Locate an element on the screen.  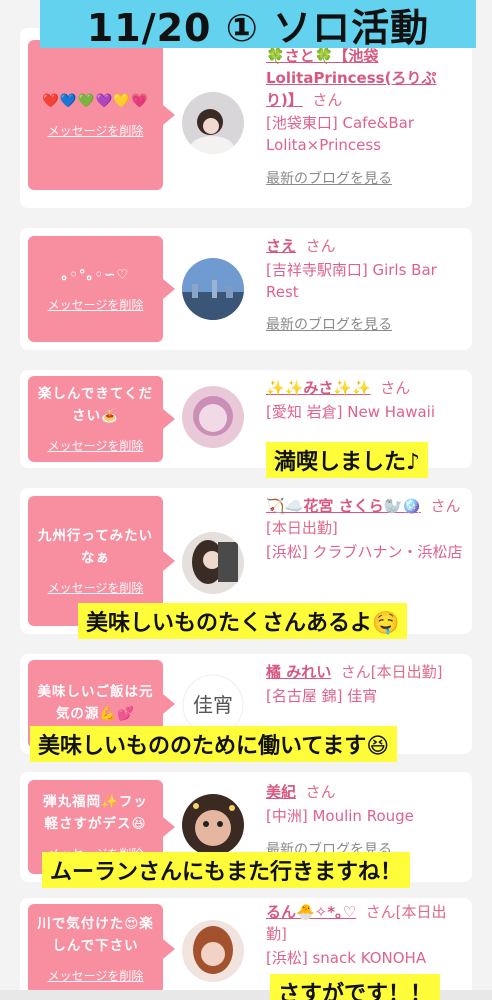
message-bubble: ❤️💙💚💜💛💗 メッセージを削除 is located at coordinates (101, 115).